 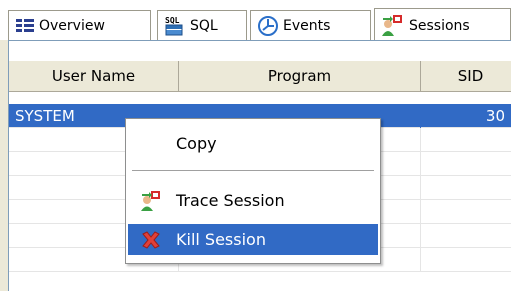 What do you see at coordinates (253, 143) in the screenshot?
I see `menu-item-copy: Copy` at bounding box center [253, 143].